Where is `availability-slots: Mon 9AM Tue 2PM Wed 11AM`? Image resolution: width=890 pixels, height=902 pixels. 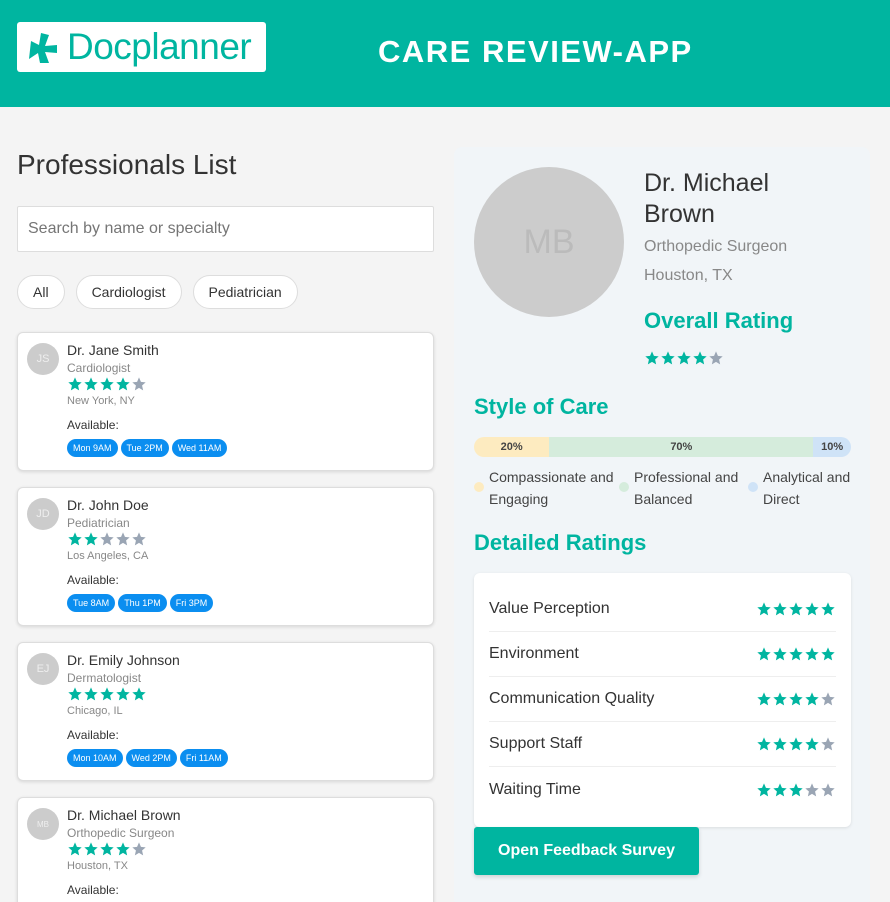
availability-slots: Mon 9AM Tue 2PM Wed 11AM is located at coordinates (147, 448).